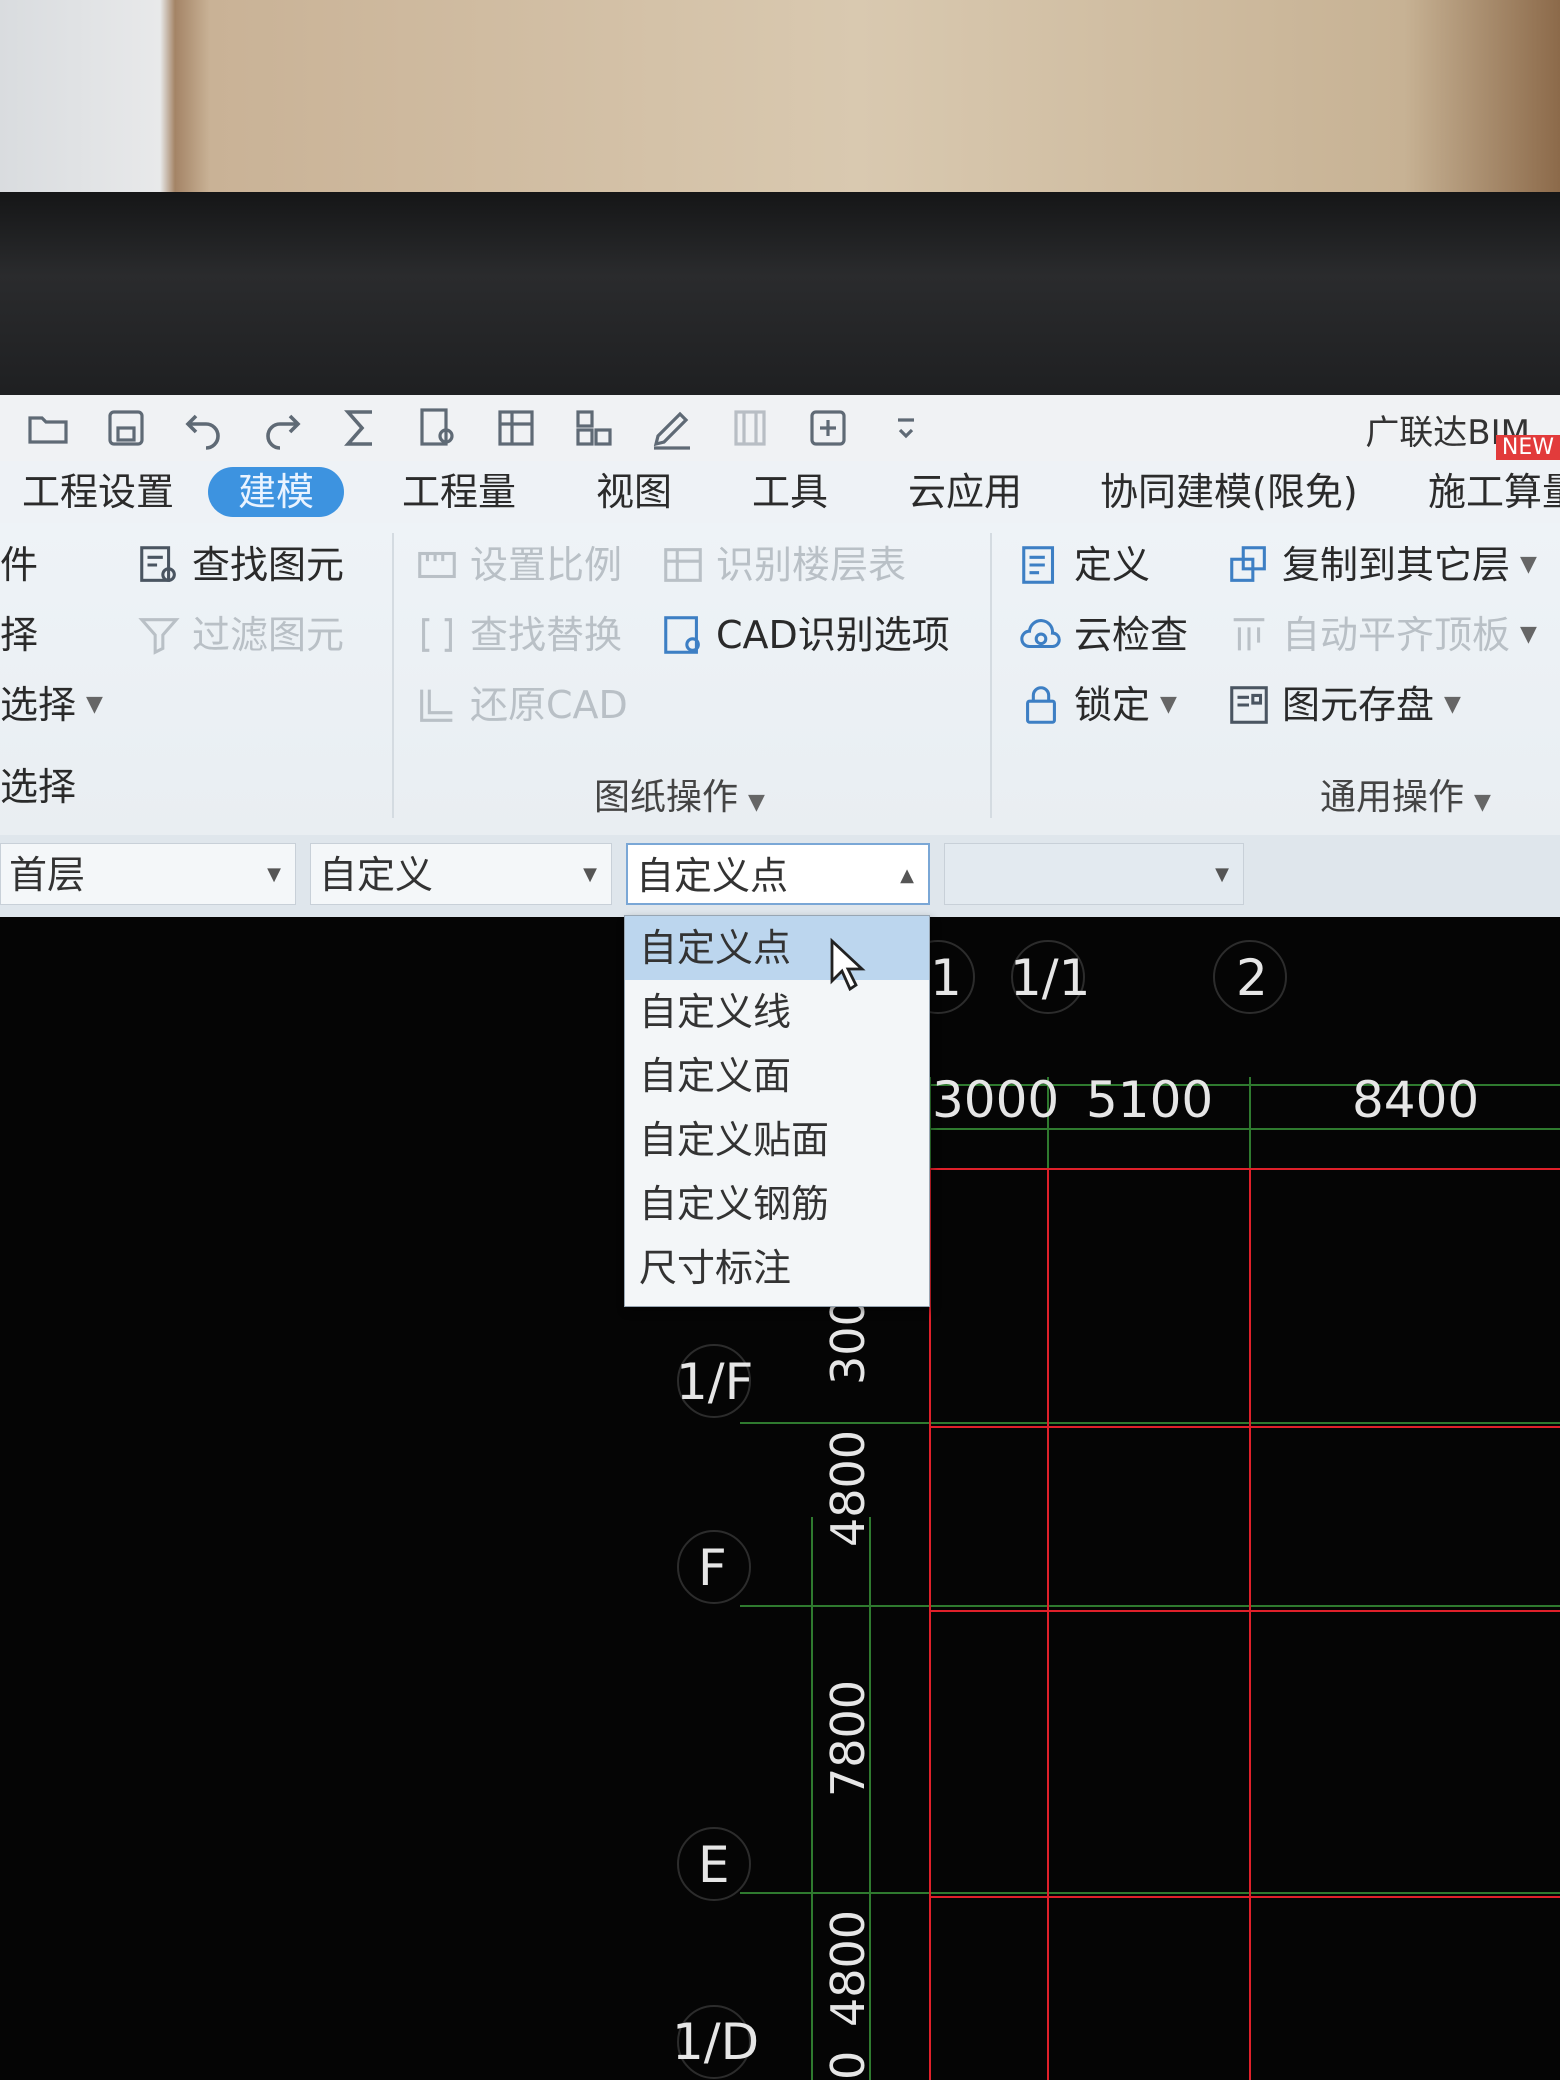 This screenshot has width=1560, height=2080. I want to click on category-select: 自定义 ▼, so click(461, 874).